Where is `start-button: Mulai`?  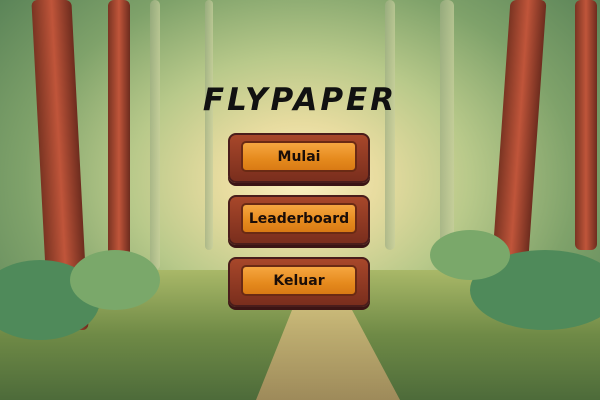
start-button: Mulai is located at coordinates (299, 158).